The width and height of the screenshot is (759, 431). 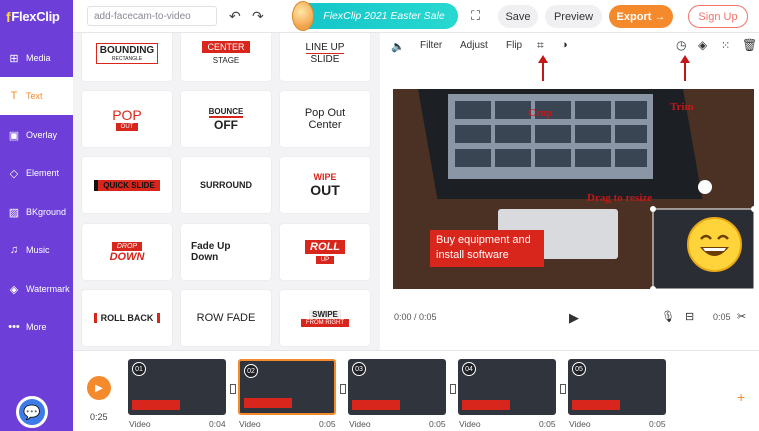 What do you see at coordinates (14, 289) in the screenshot?
I see `watermark-icon: ◈` at bounding box center [14, 289].